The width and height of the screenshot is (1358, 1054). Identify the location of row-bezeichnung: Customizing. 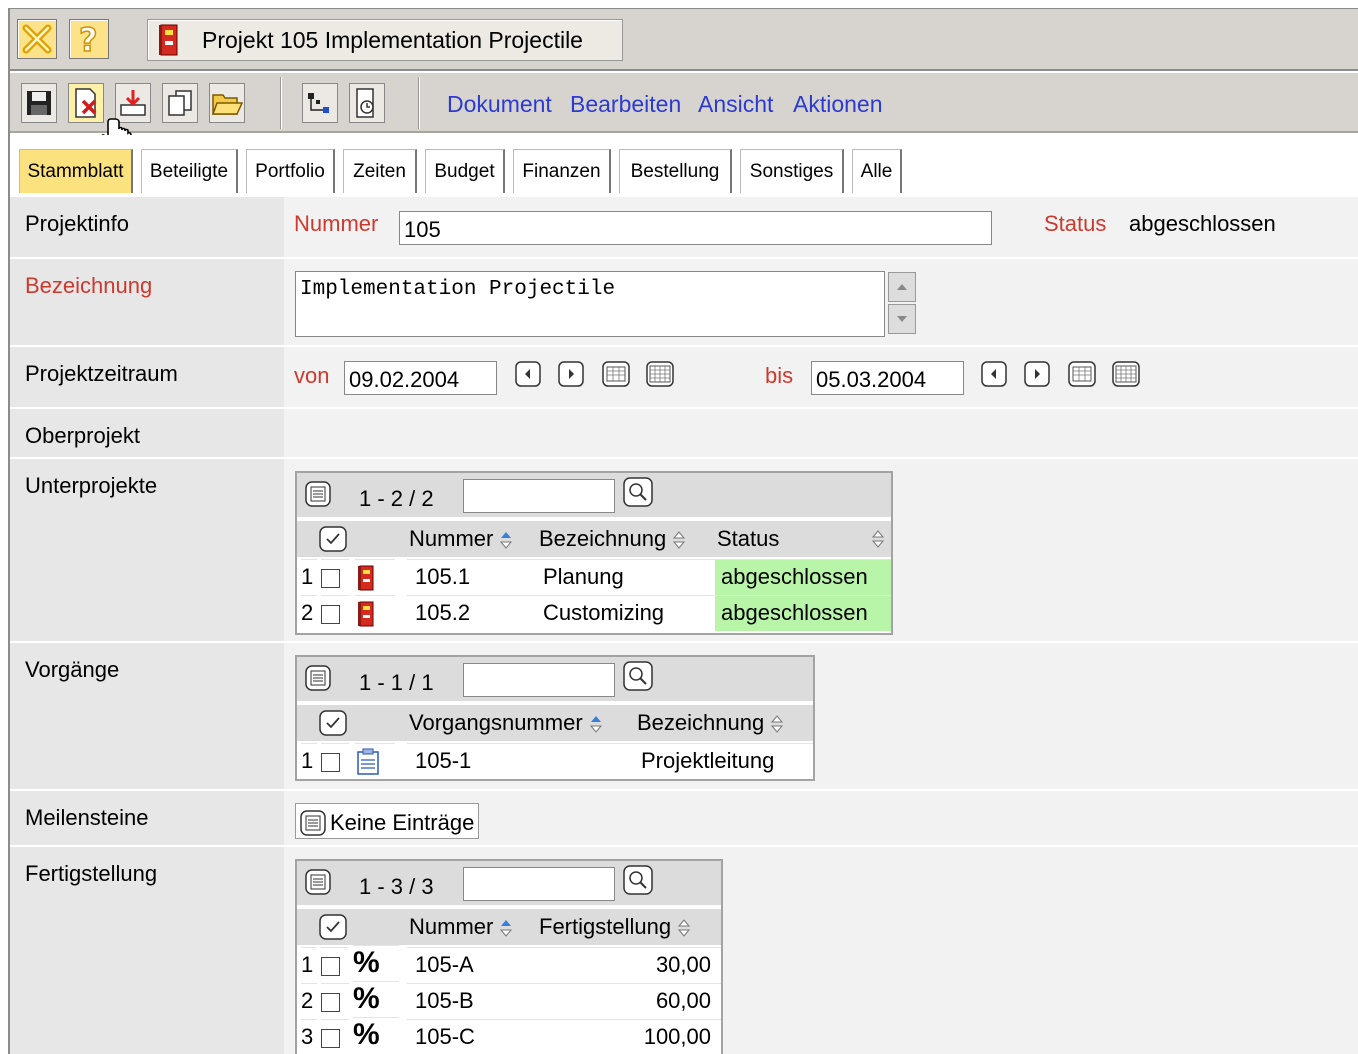
(626, 613).